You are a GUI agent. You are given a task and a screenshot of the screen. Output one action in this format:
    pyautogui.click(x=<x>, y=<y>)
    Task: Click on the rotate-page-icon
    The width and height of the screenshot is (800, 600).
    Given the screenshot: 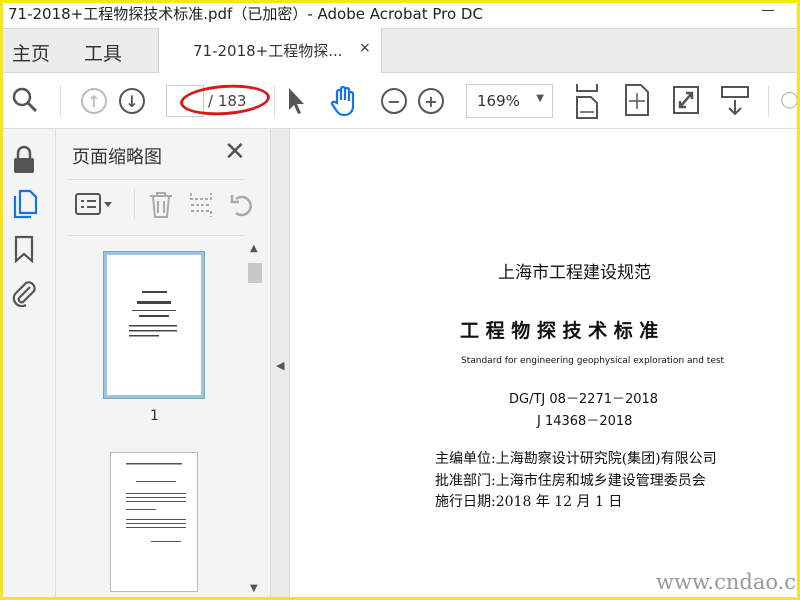 What is the action you would take?
    pyautogui.click(x=242, y=205)
    